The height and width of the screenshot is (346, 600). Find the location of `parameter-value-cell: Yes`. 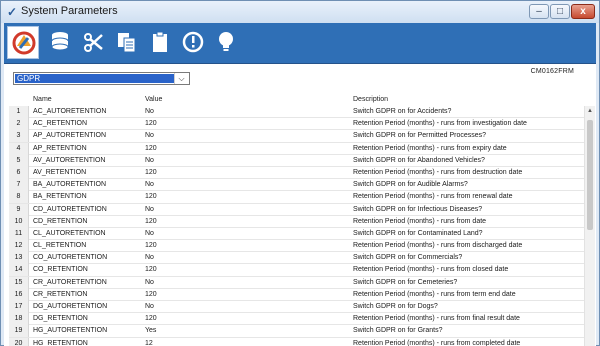

parameter-value-cell: Yes is located at coordinates (151, 331).